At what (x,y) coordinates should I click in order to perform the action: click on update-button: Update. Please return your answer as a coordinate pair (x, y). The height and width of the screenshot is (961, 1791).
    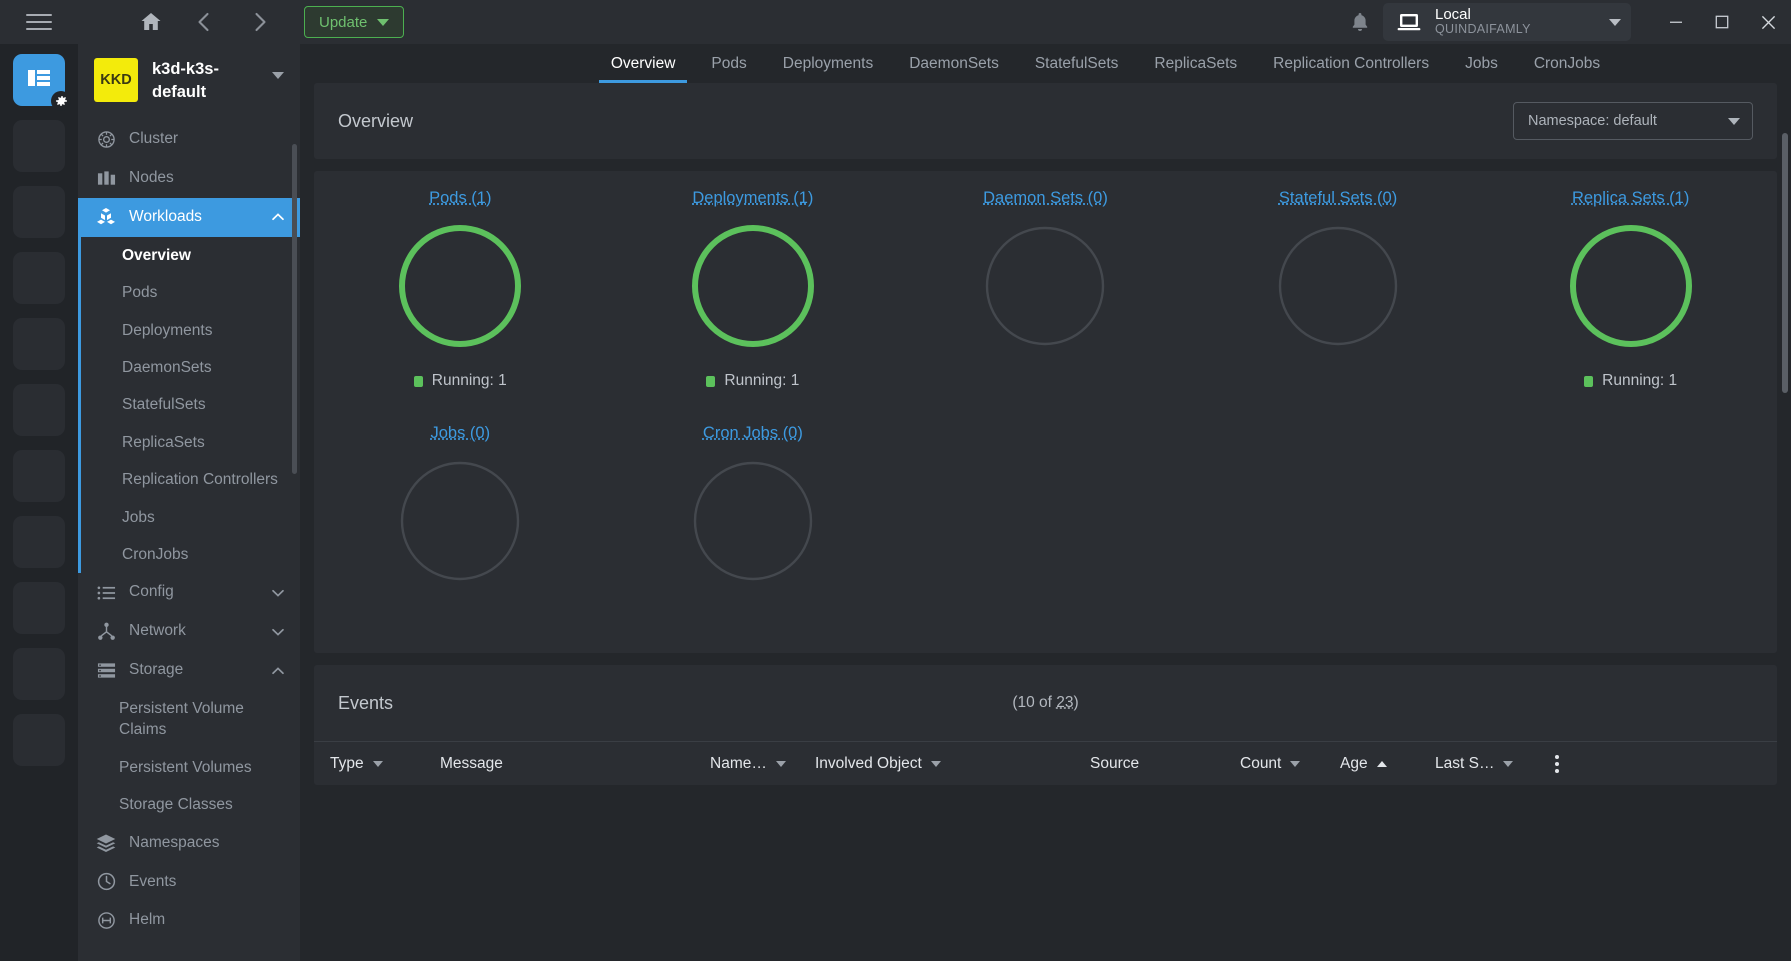
    Looking at the image, I should click on (354, 22).